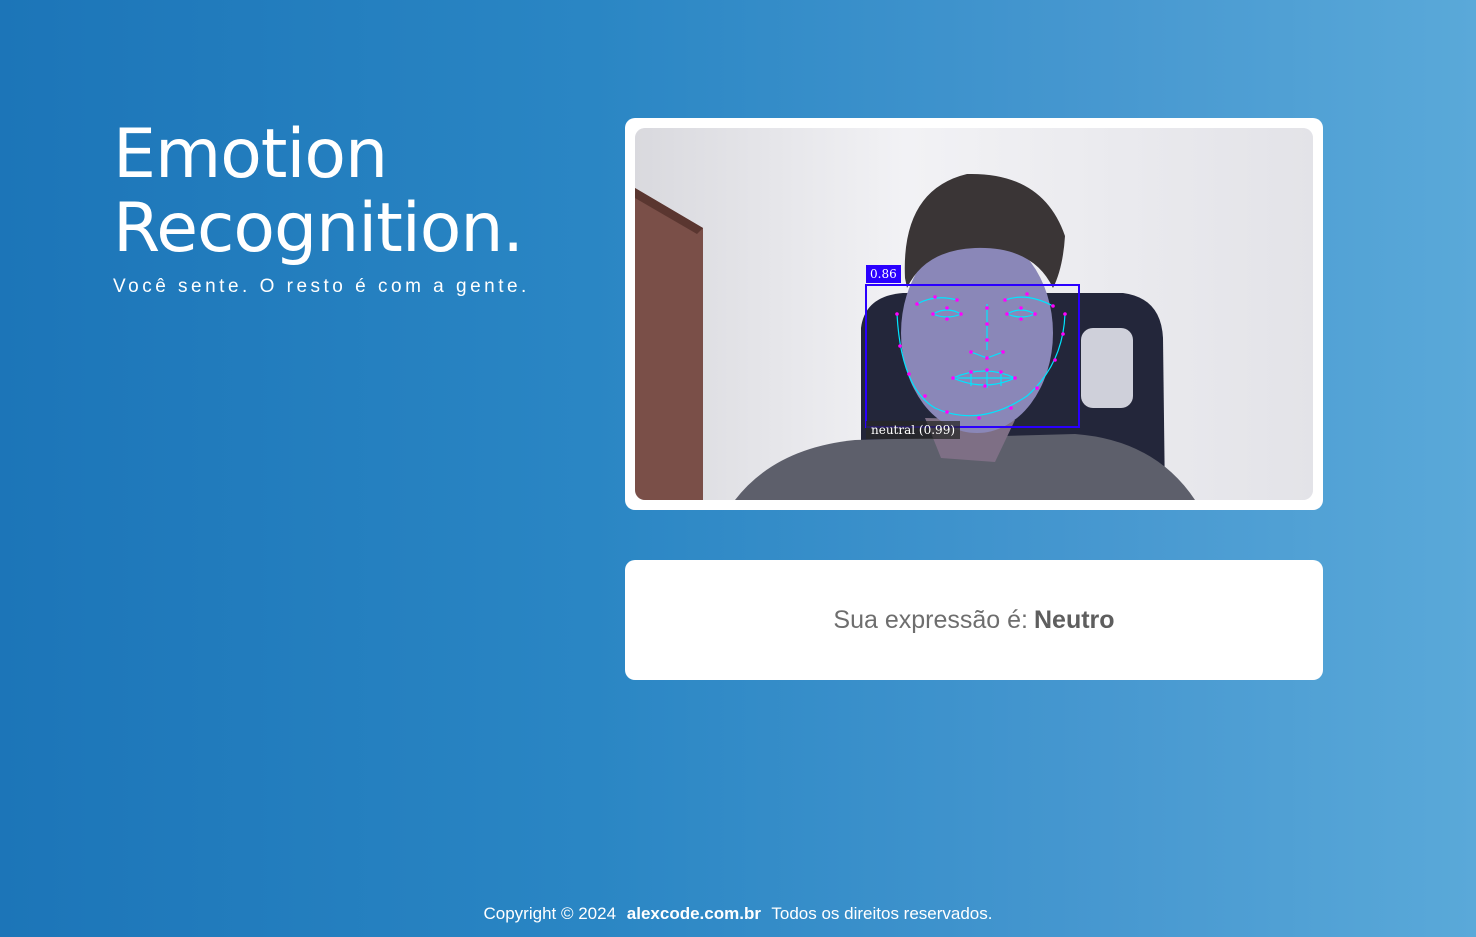 This screenshot has height=937, width=1476. I want to click on tagline: Você sente. O resto é com a gente., so click(321, 286).